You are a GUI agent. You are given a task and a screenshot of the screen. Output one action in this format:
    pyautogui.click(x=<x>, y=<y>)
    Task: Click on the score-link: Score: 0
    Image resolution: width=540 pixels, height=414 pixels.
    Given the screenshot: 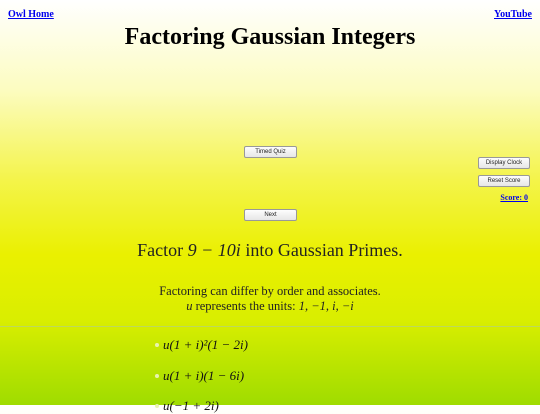 What is the action you would take?
    pyautogui.click(x=514, y=197)
    